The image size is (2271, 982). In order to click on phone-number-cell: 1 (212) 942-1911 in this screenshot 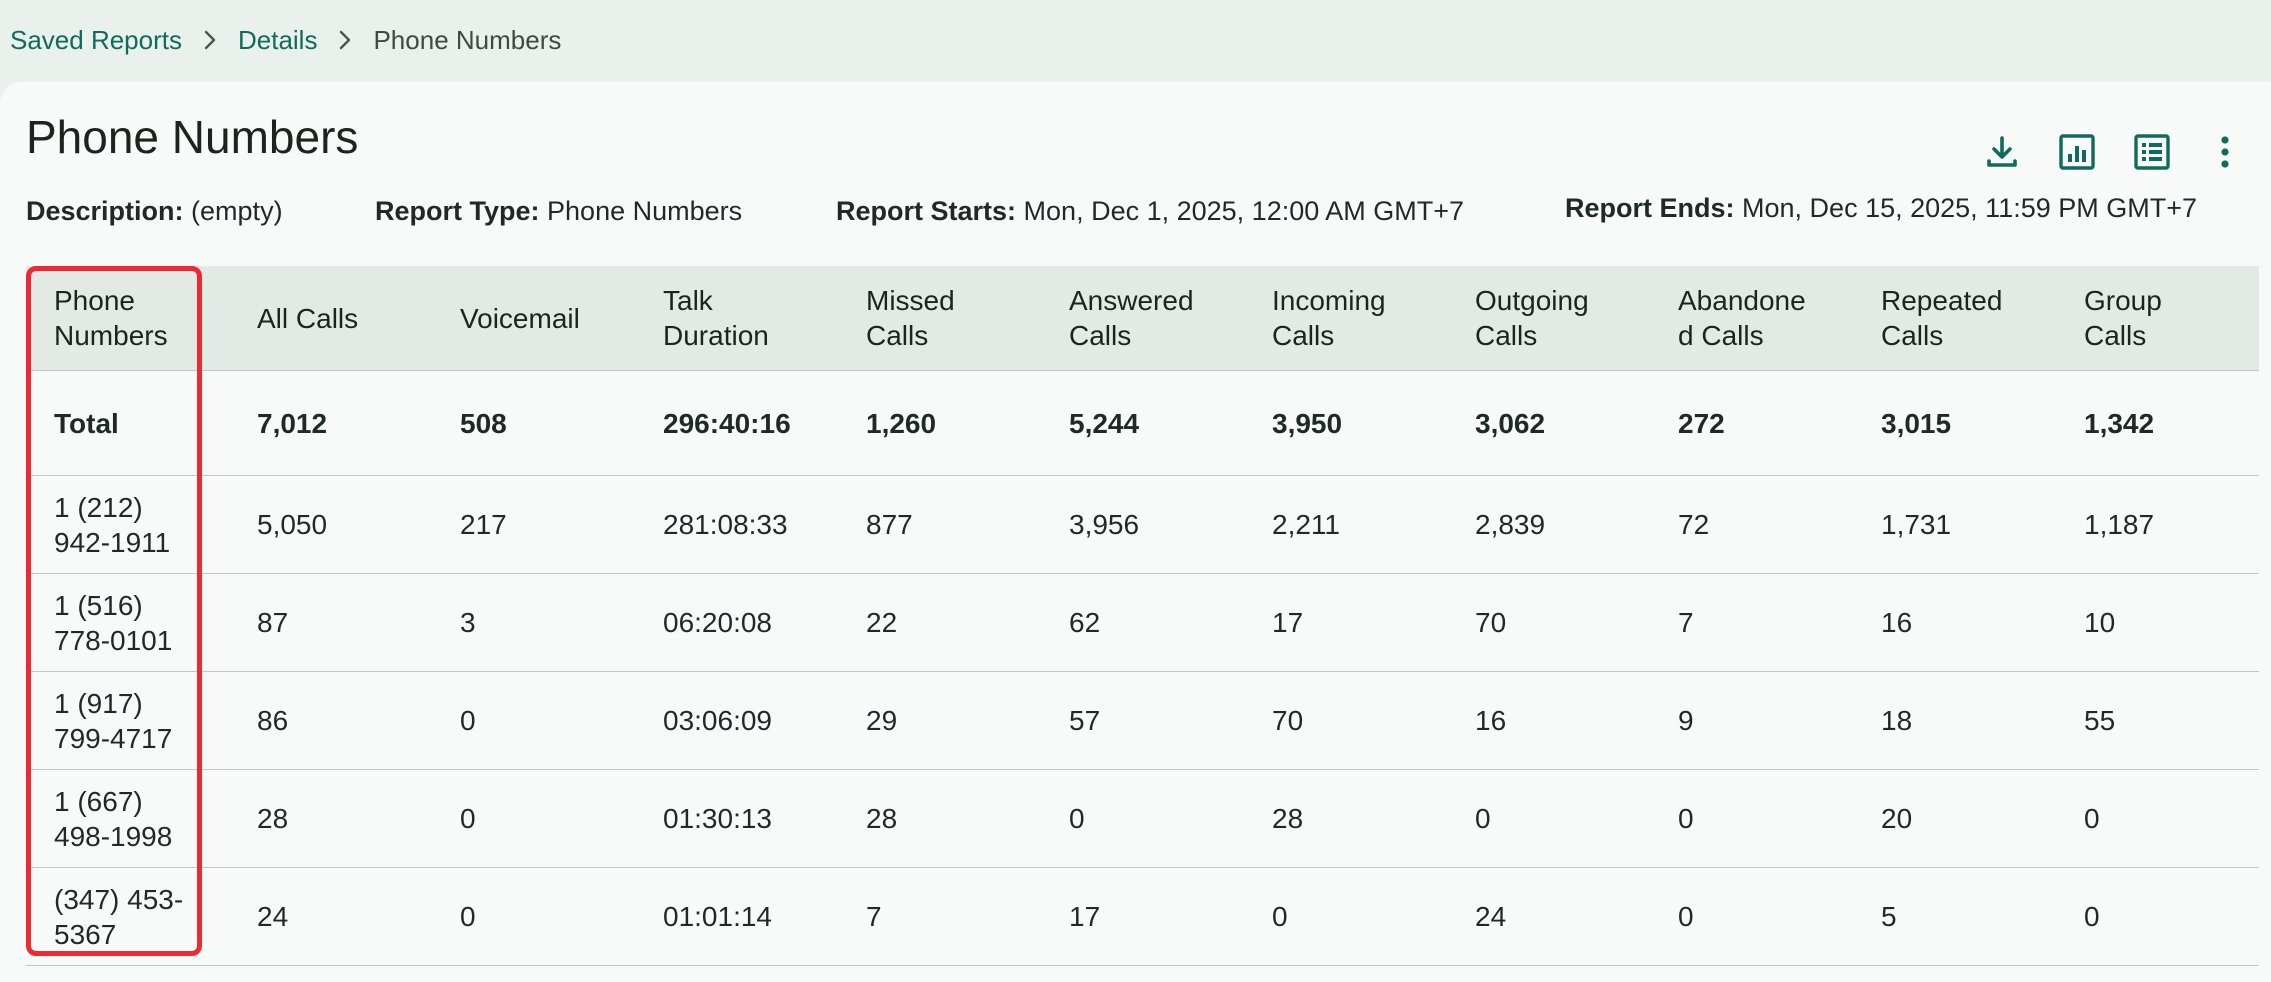, I will do `click(127, 524)`.